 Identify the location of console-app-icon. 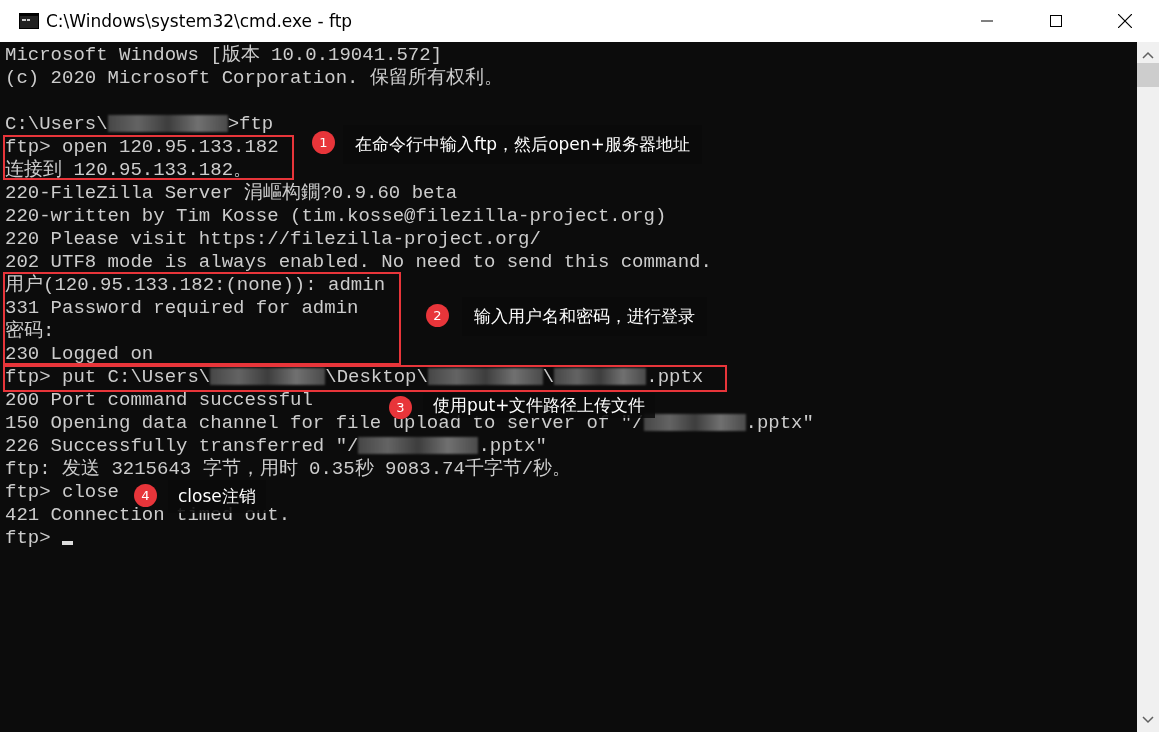
(29, 21).